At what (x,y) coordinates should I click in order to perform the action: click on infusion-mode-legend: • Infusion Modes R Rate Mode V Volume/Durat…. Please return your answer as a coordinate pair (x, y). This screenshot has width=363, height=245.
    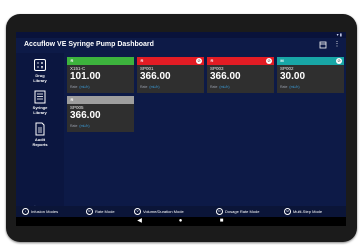
    Looking at the image, I should click on (181, 211).